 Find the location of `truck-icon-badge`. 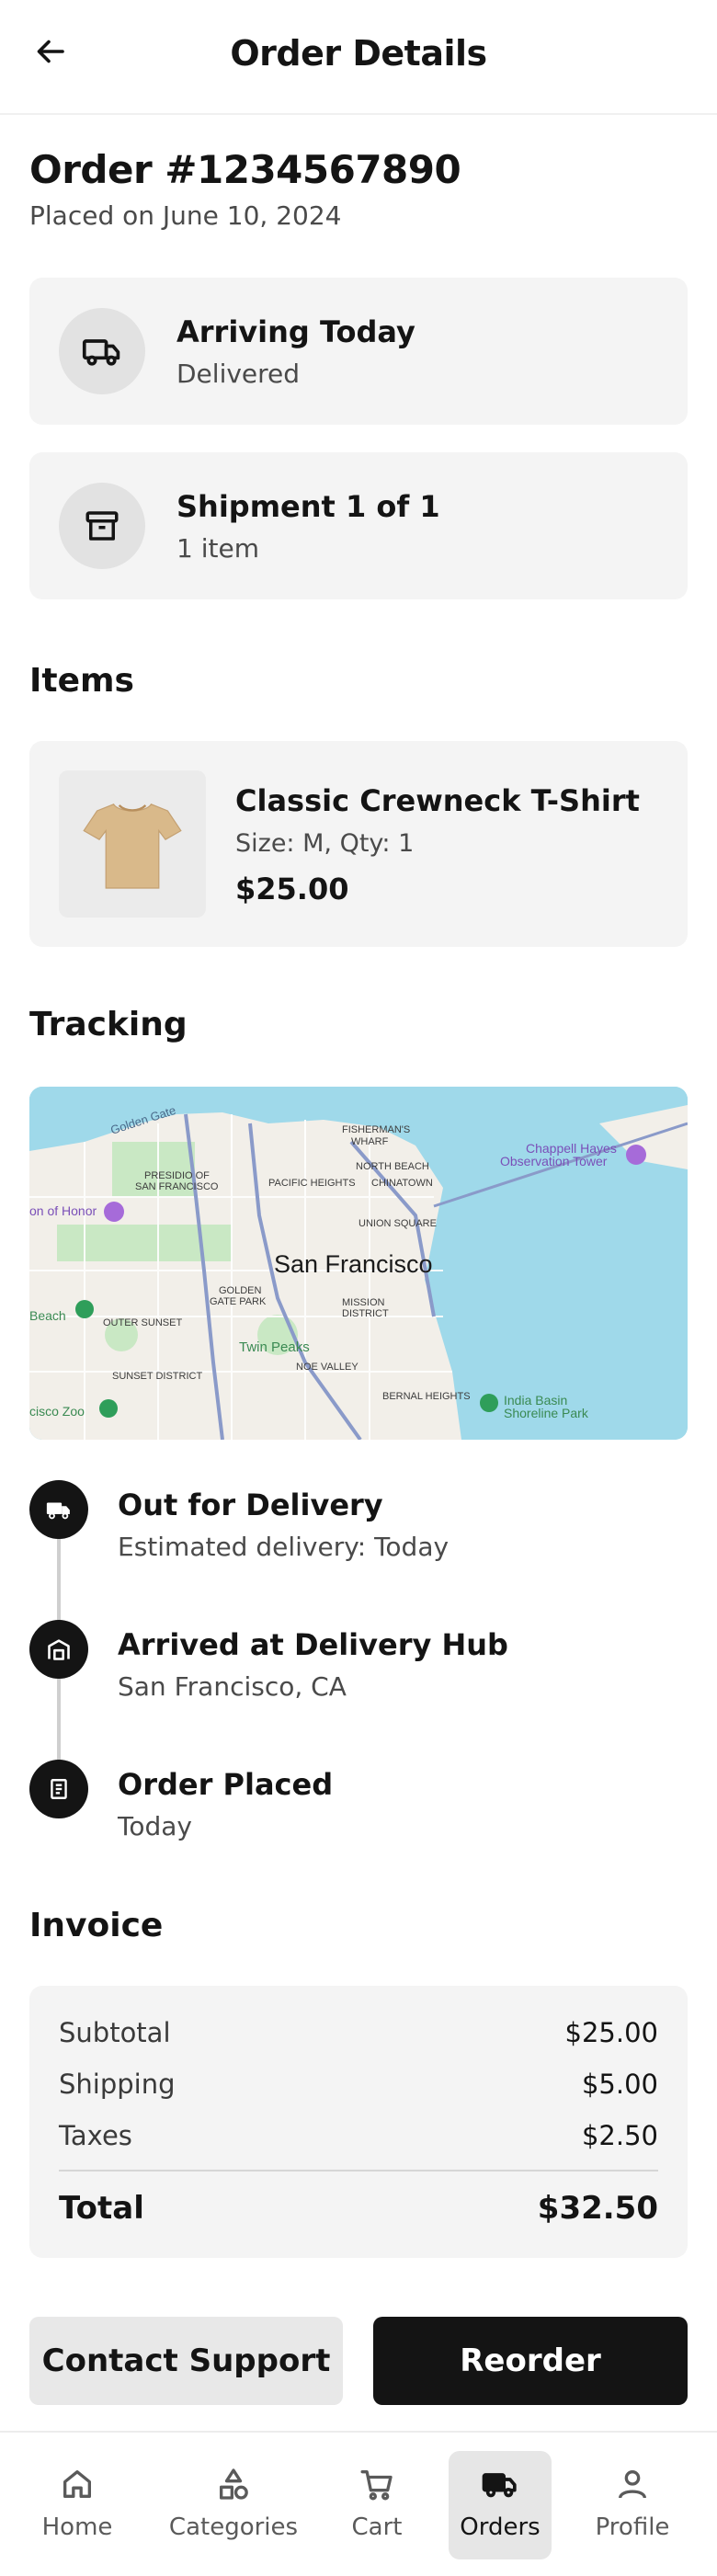

truck-icon-badge is located at coordinates (102, 351).